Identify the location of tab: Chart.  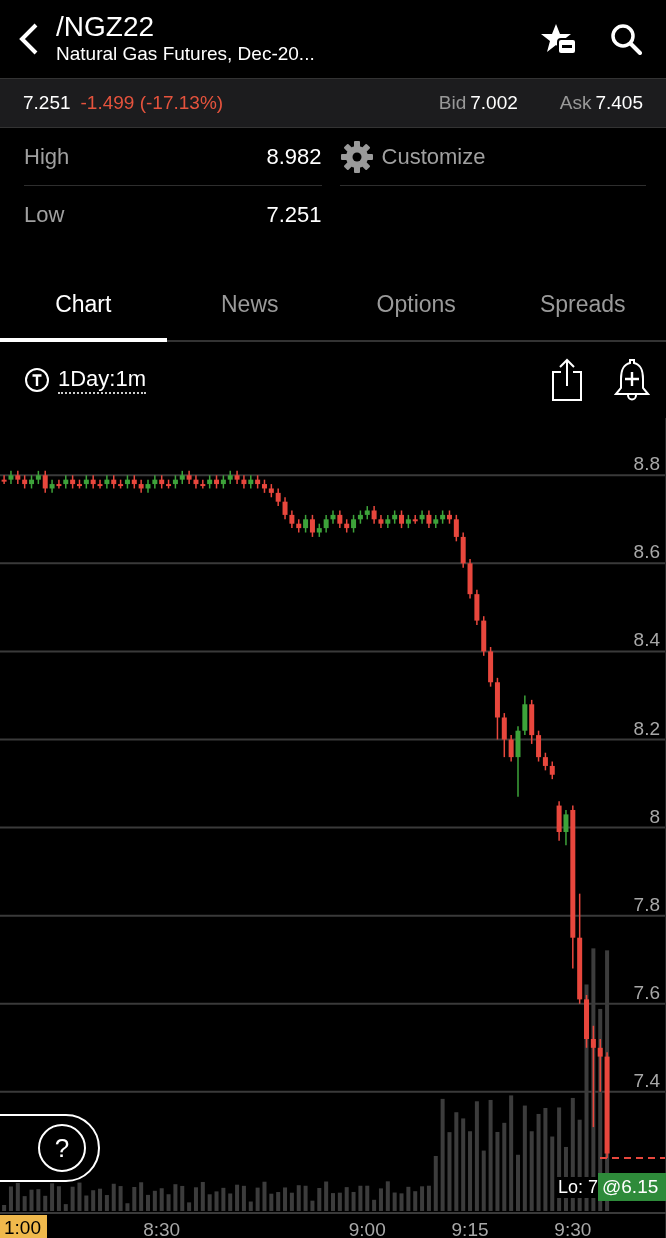
(83, 306).